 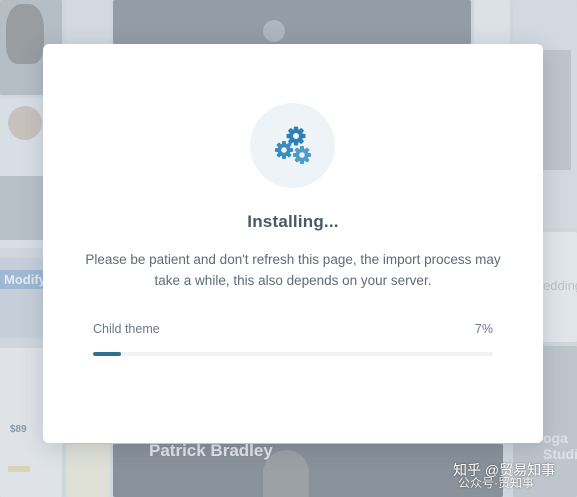 I want to click on watermark-subtext: 公众号·贸知事, so click(x=496, y=483).